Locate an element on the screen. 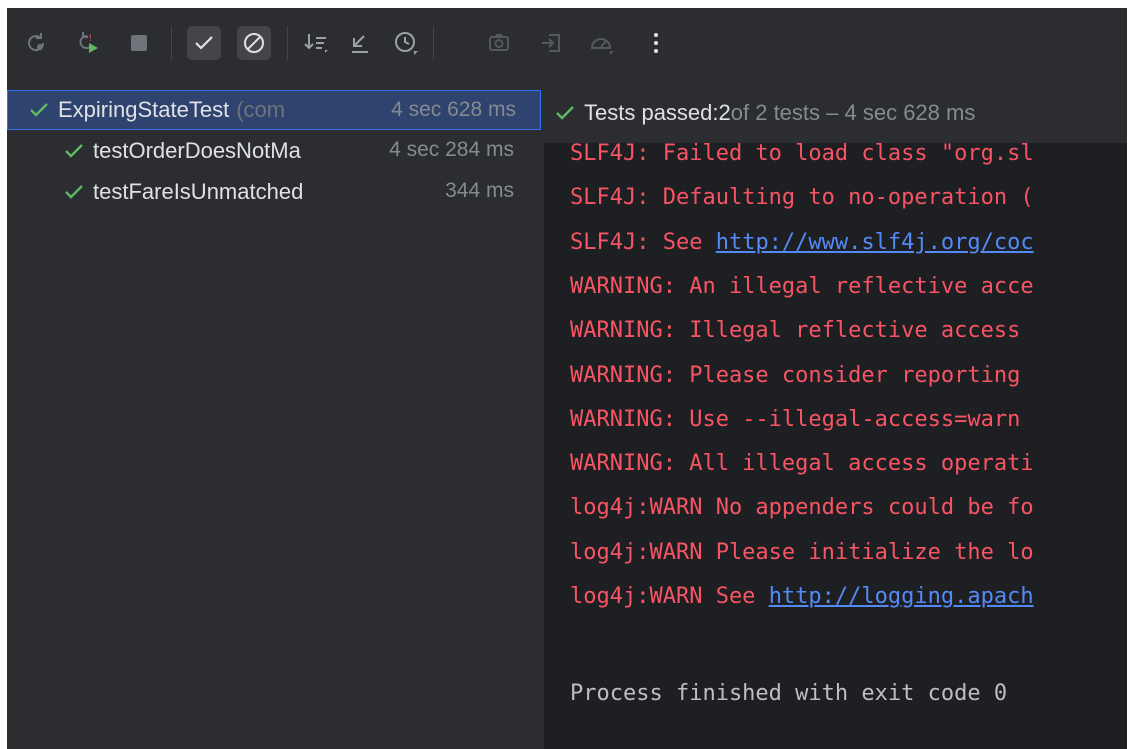 The width and height of the screenshot is (1130, 749). more-icon is located at coordinates (656, 43).